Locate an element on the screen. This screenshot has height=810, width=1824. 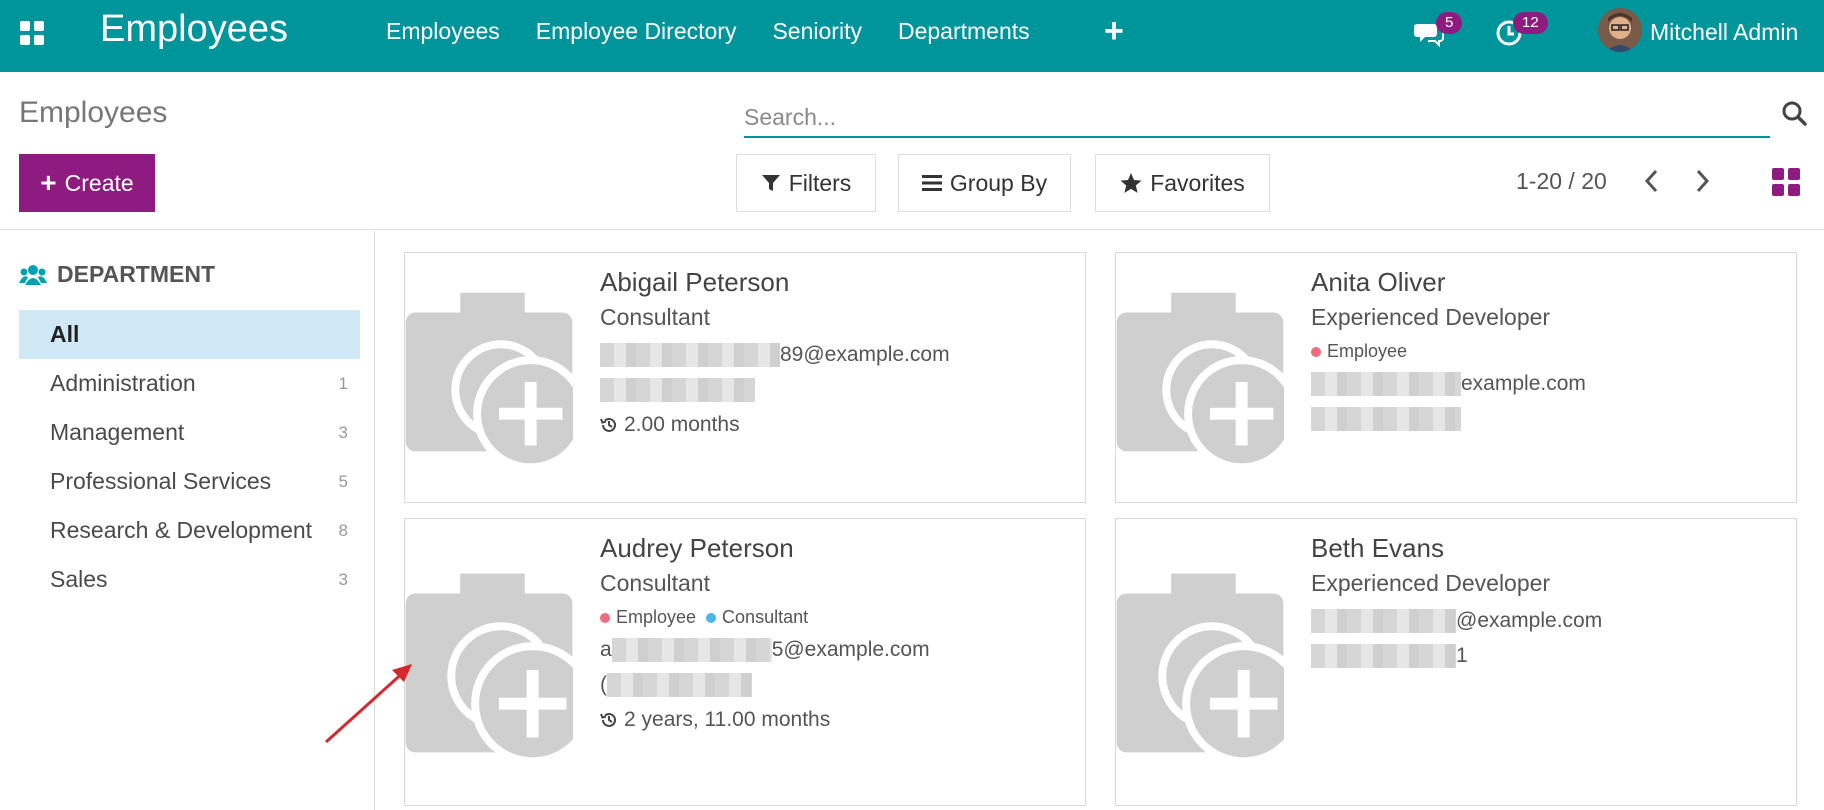
employee-tags: Employee is located at coordinates (1548, 351).